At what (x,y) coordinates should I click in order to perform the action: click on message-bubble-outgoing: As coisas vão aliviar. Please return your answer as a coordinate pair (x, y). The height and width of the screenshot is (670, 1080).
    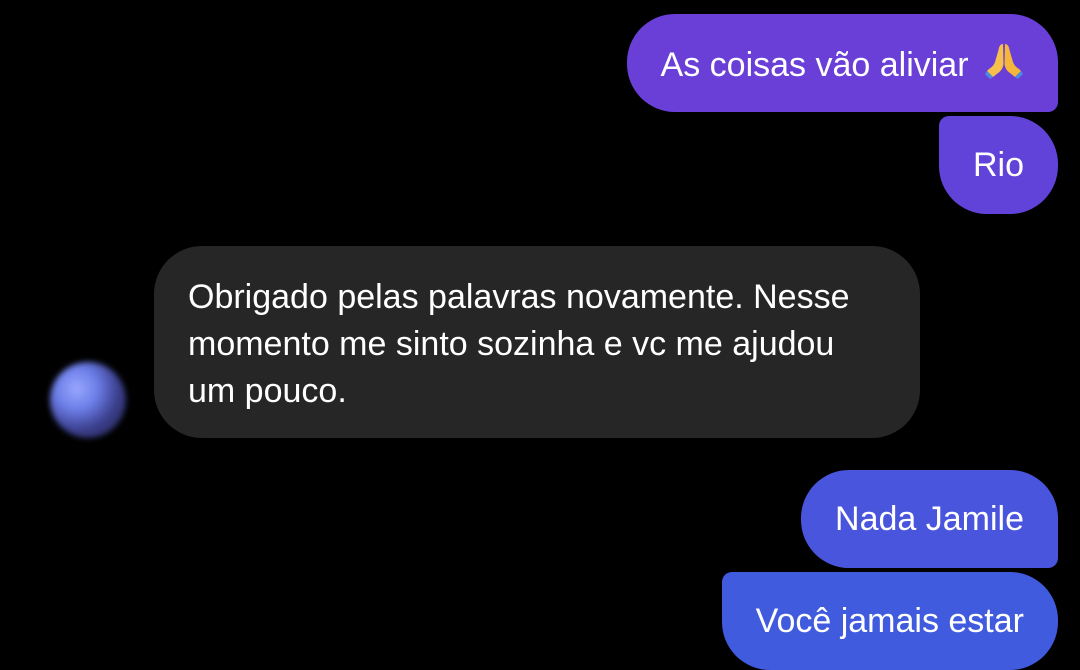
    Looking at the image, I should click on (842, 63).